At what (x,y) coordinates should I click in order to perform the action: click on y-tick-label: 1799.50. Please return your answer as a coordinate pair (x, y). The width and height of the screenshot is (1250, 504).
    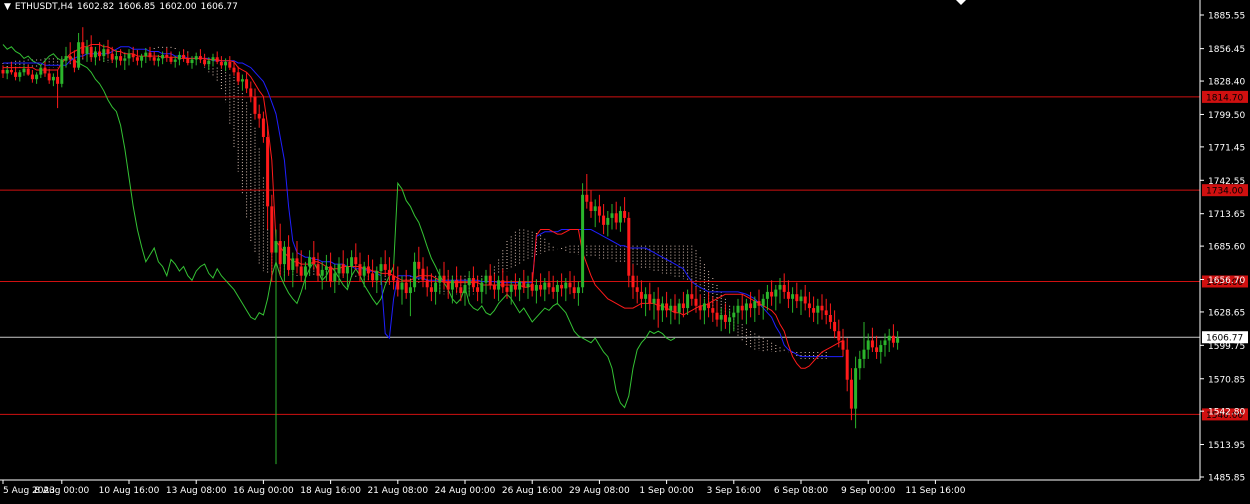
    Looking at the image, I should click on (1226, 116).